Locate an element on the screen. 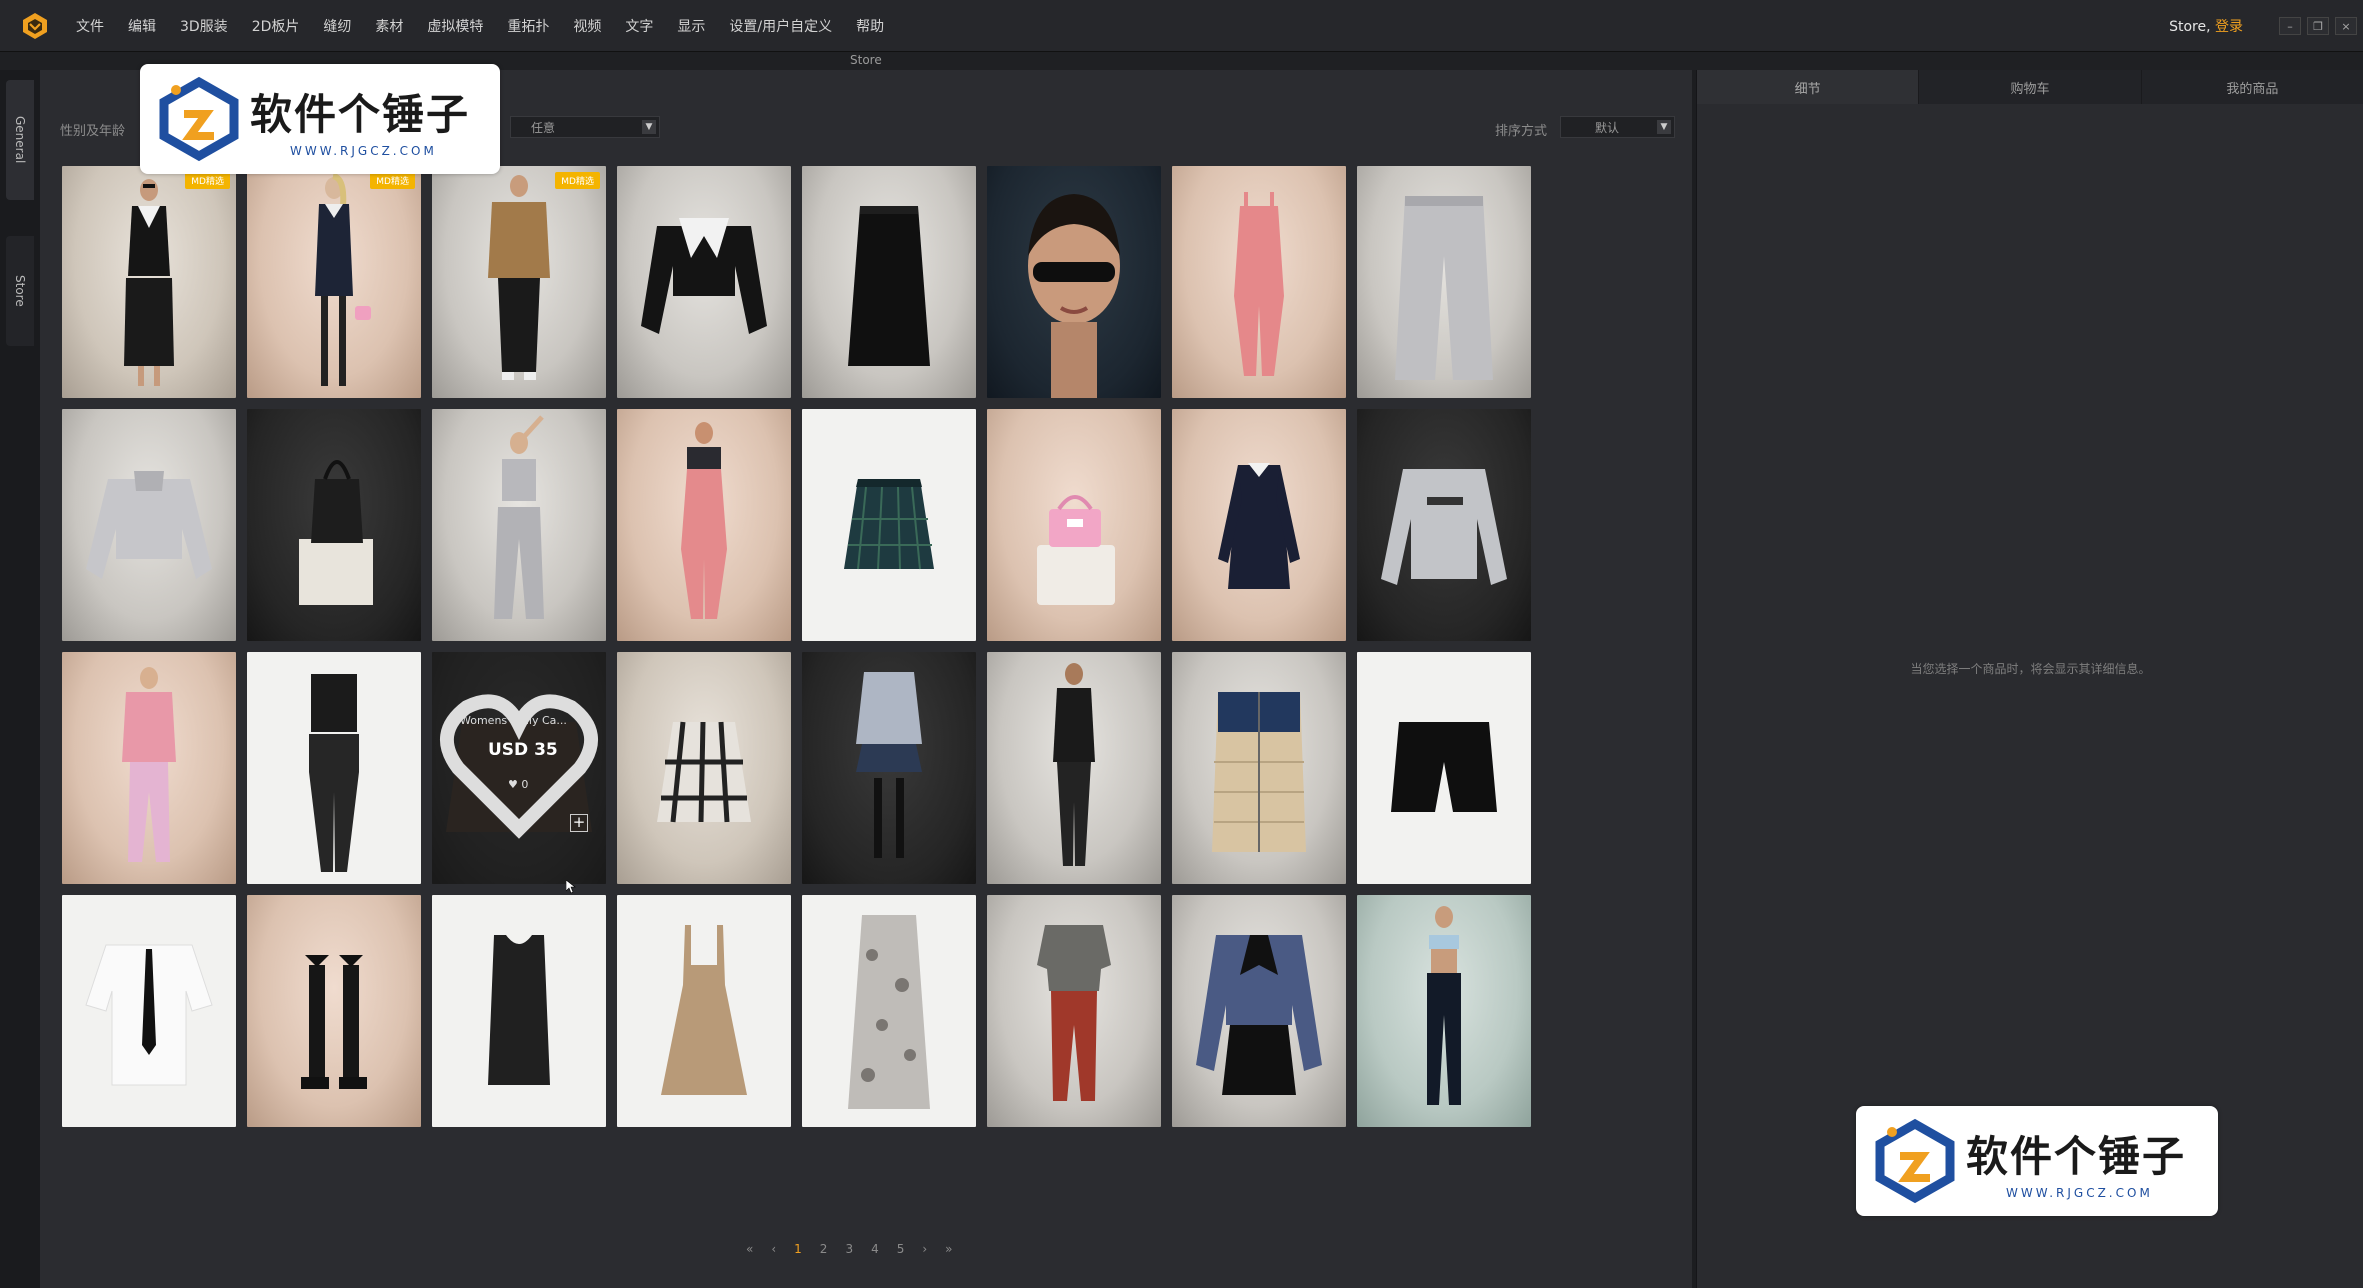 Image resolution: width=2363 pixels, height=1288 pixels. menu-display: 显示 is located at coordinates (691, 26).